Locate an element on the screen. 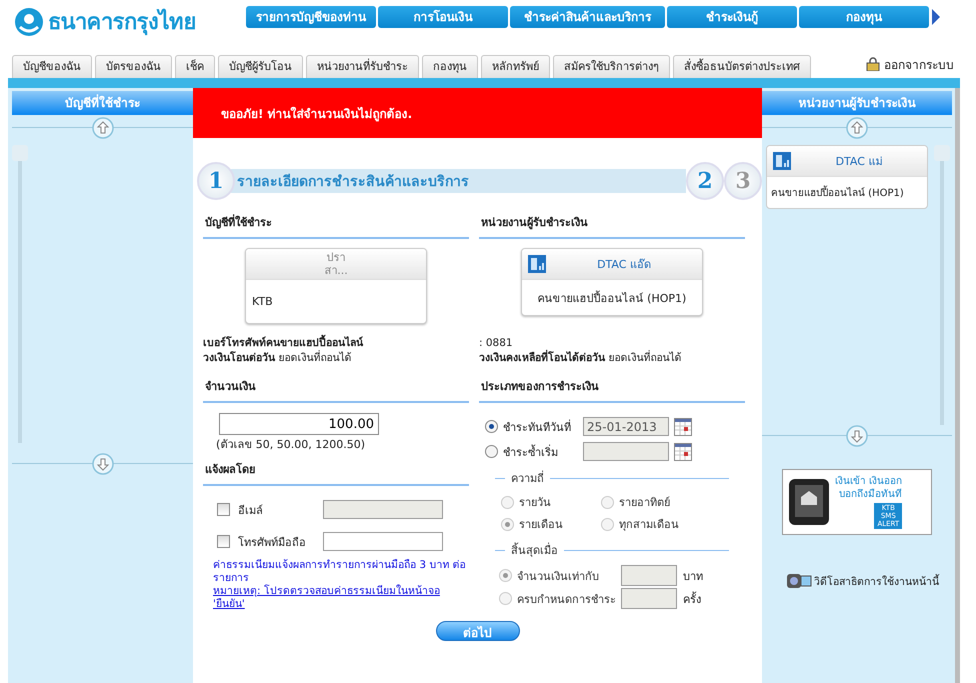  radio-label: ชำระทันทีวันที่ is located at coordinates (537, 427).